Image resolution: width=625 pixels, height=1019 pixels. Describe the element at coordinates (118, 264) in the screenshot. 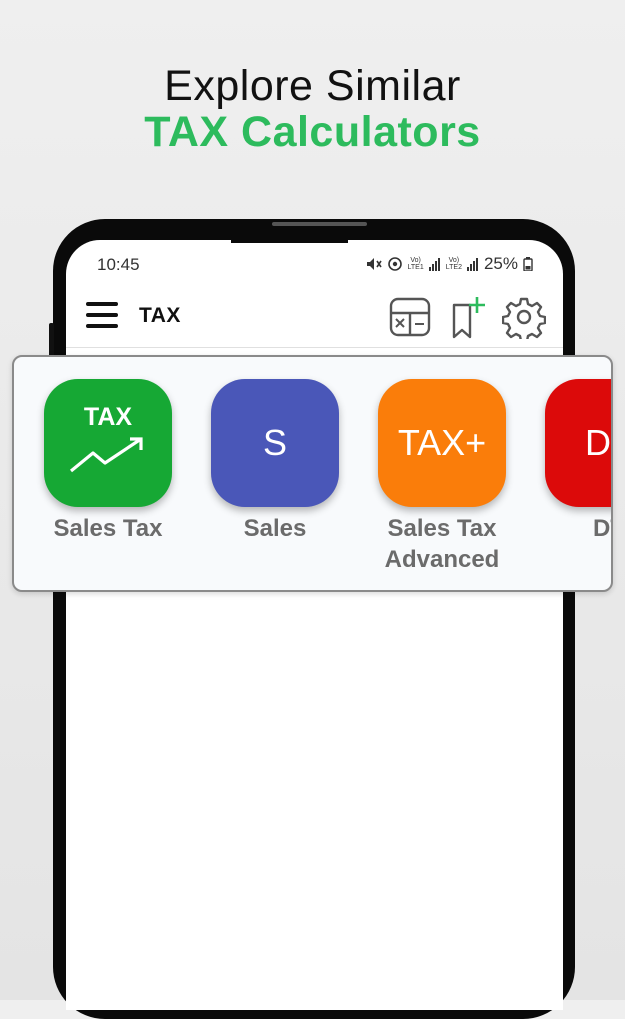

I see `status-time: 10:45` at that location.